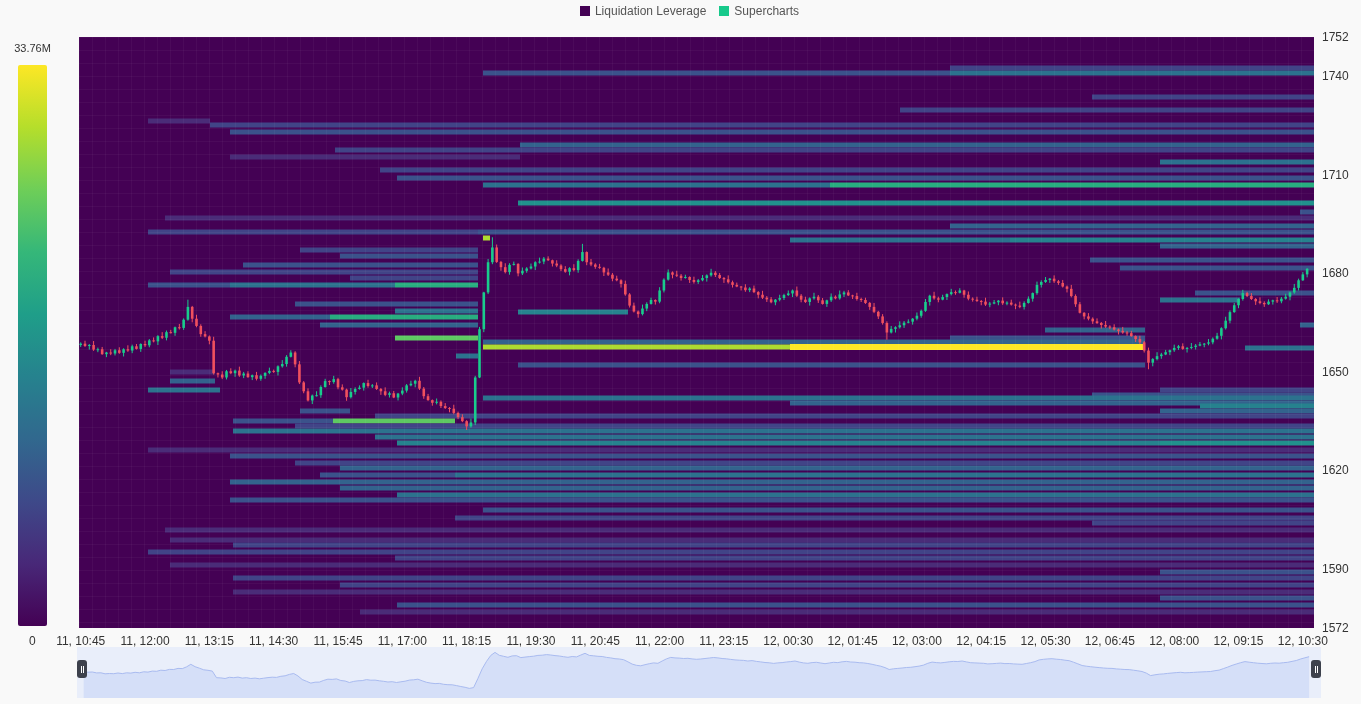 The image size is (1361, 704). Describe the element at coordinates (1335, 76) in the screenshot. I see `price-axis-label: 1740` at that location.